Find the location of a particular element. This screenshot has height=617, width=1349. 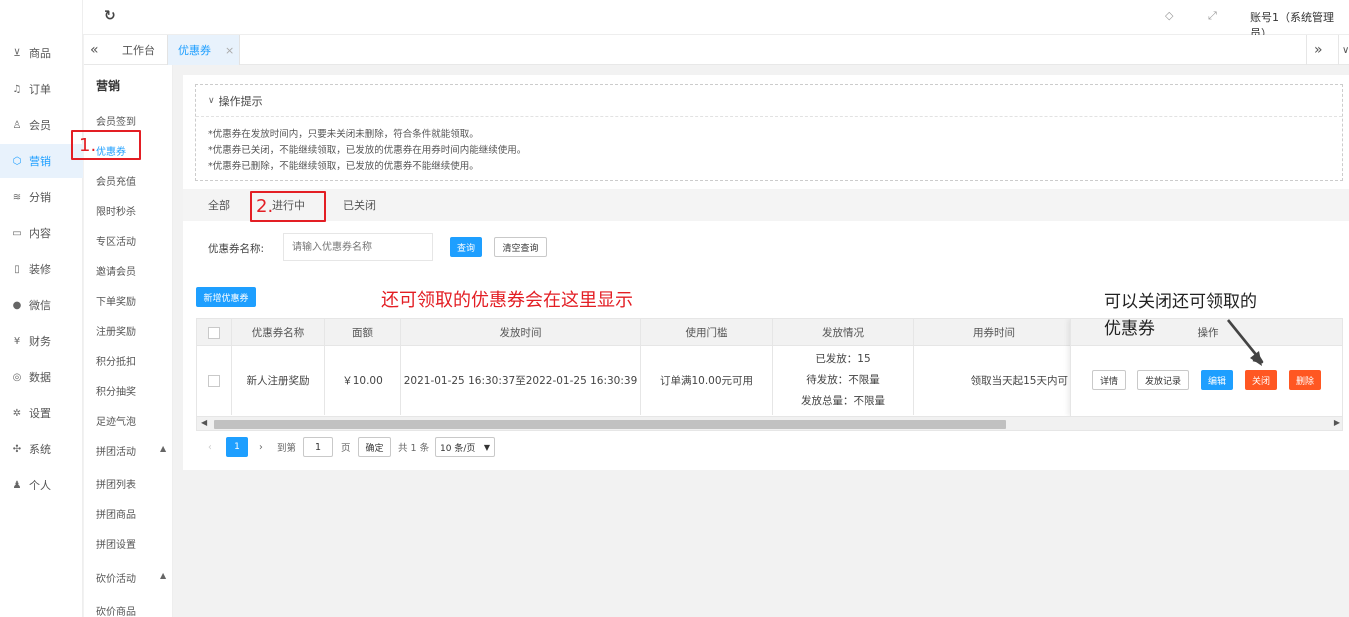

sidebar-item-5: ≋ 分销 is located at coordinates (41, 197).